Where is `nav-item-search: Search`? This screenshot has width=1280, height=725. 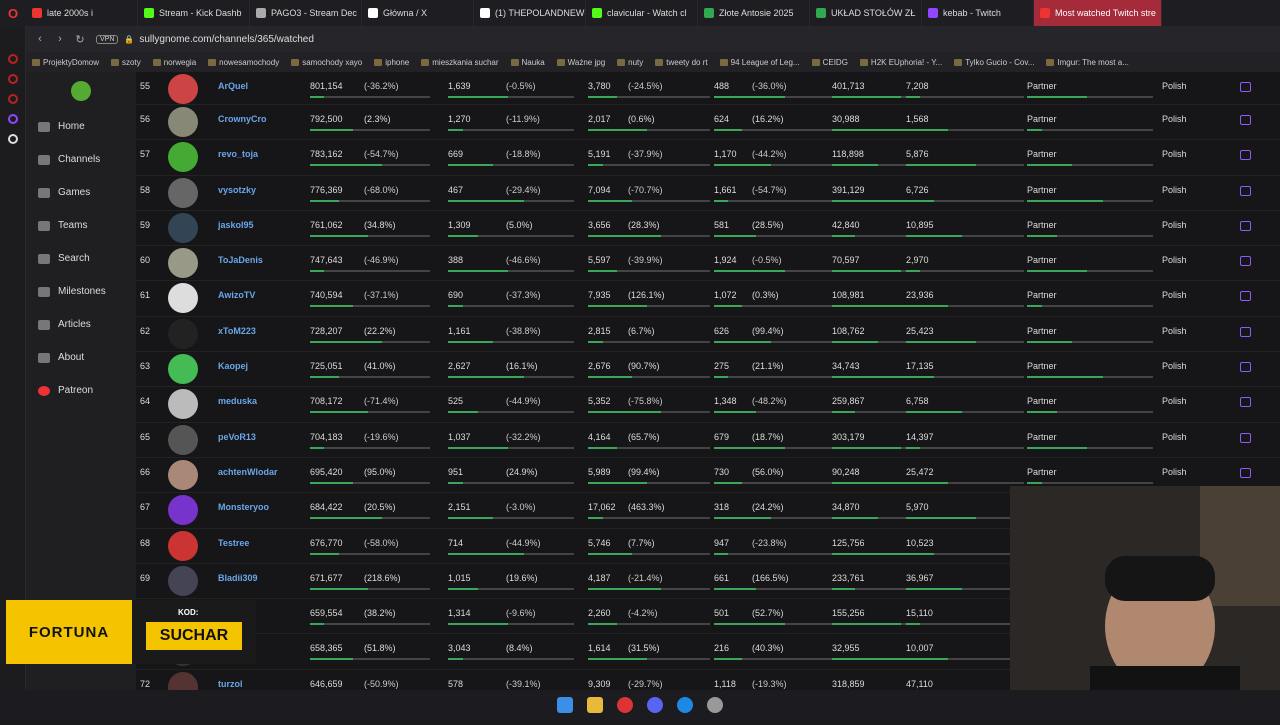 nav-item-search: Search is located at coordinates (81, 258).